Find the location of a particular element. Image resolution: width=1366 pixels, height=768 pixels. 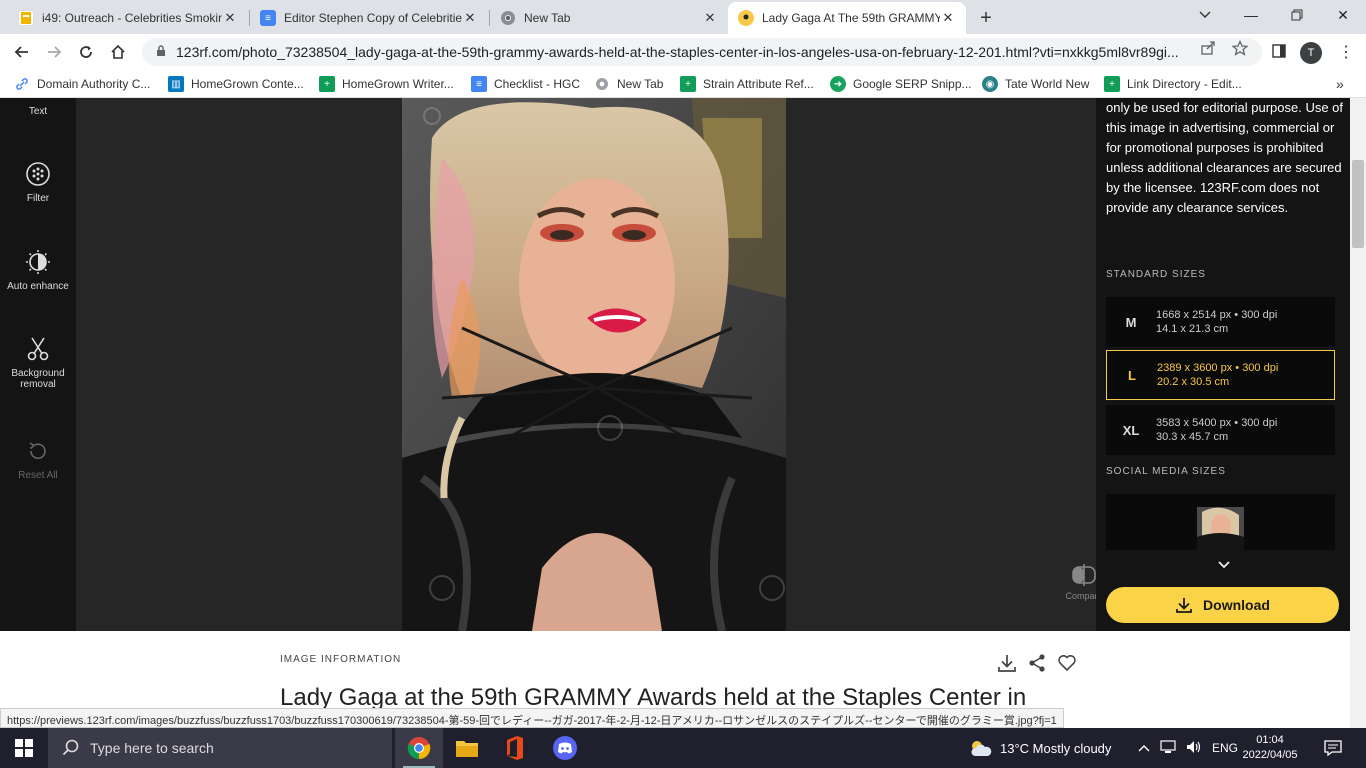

office-icon is located at coordinates (515, 748).